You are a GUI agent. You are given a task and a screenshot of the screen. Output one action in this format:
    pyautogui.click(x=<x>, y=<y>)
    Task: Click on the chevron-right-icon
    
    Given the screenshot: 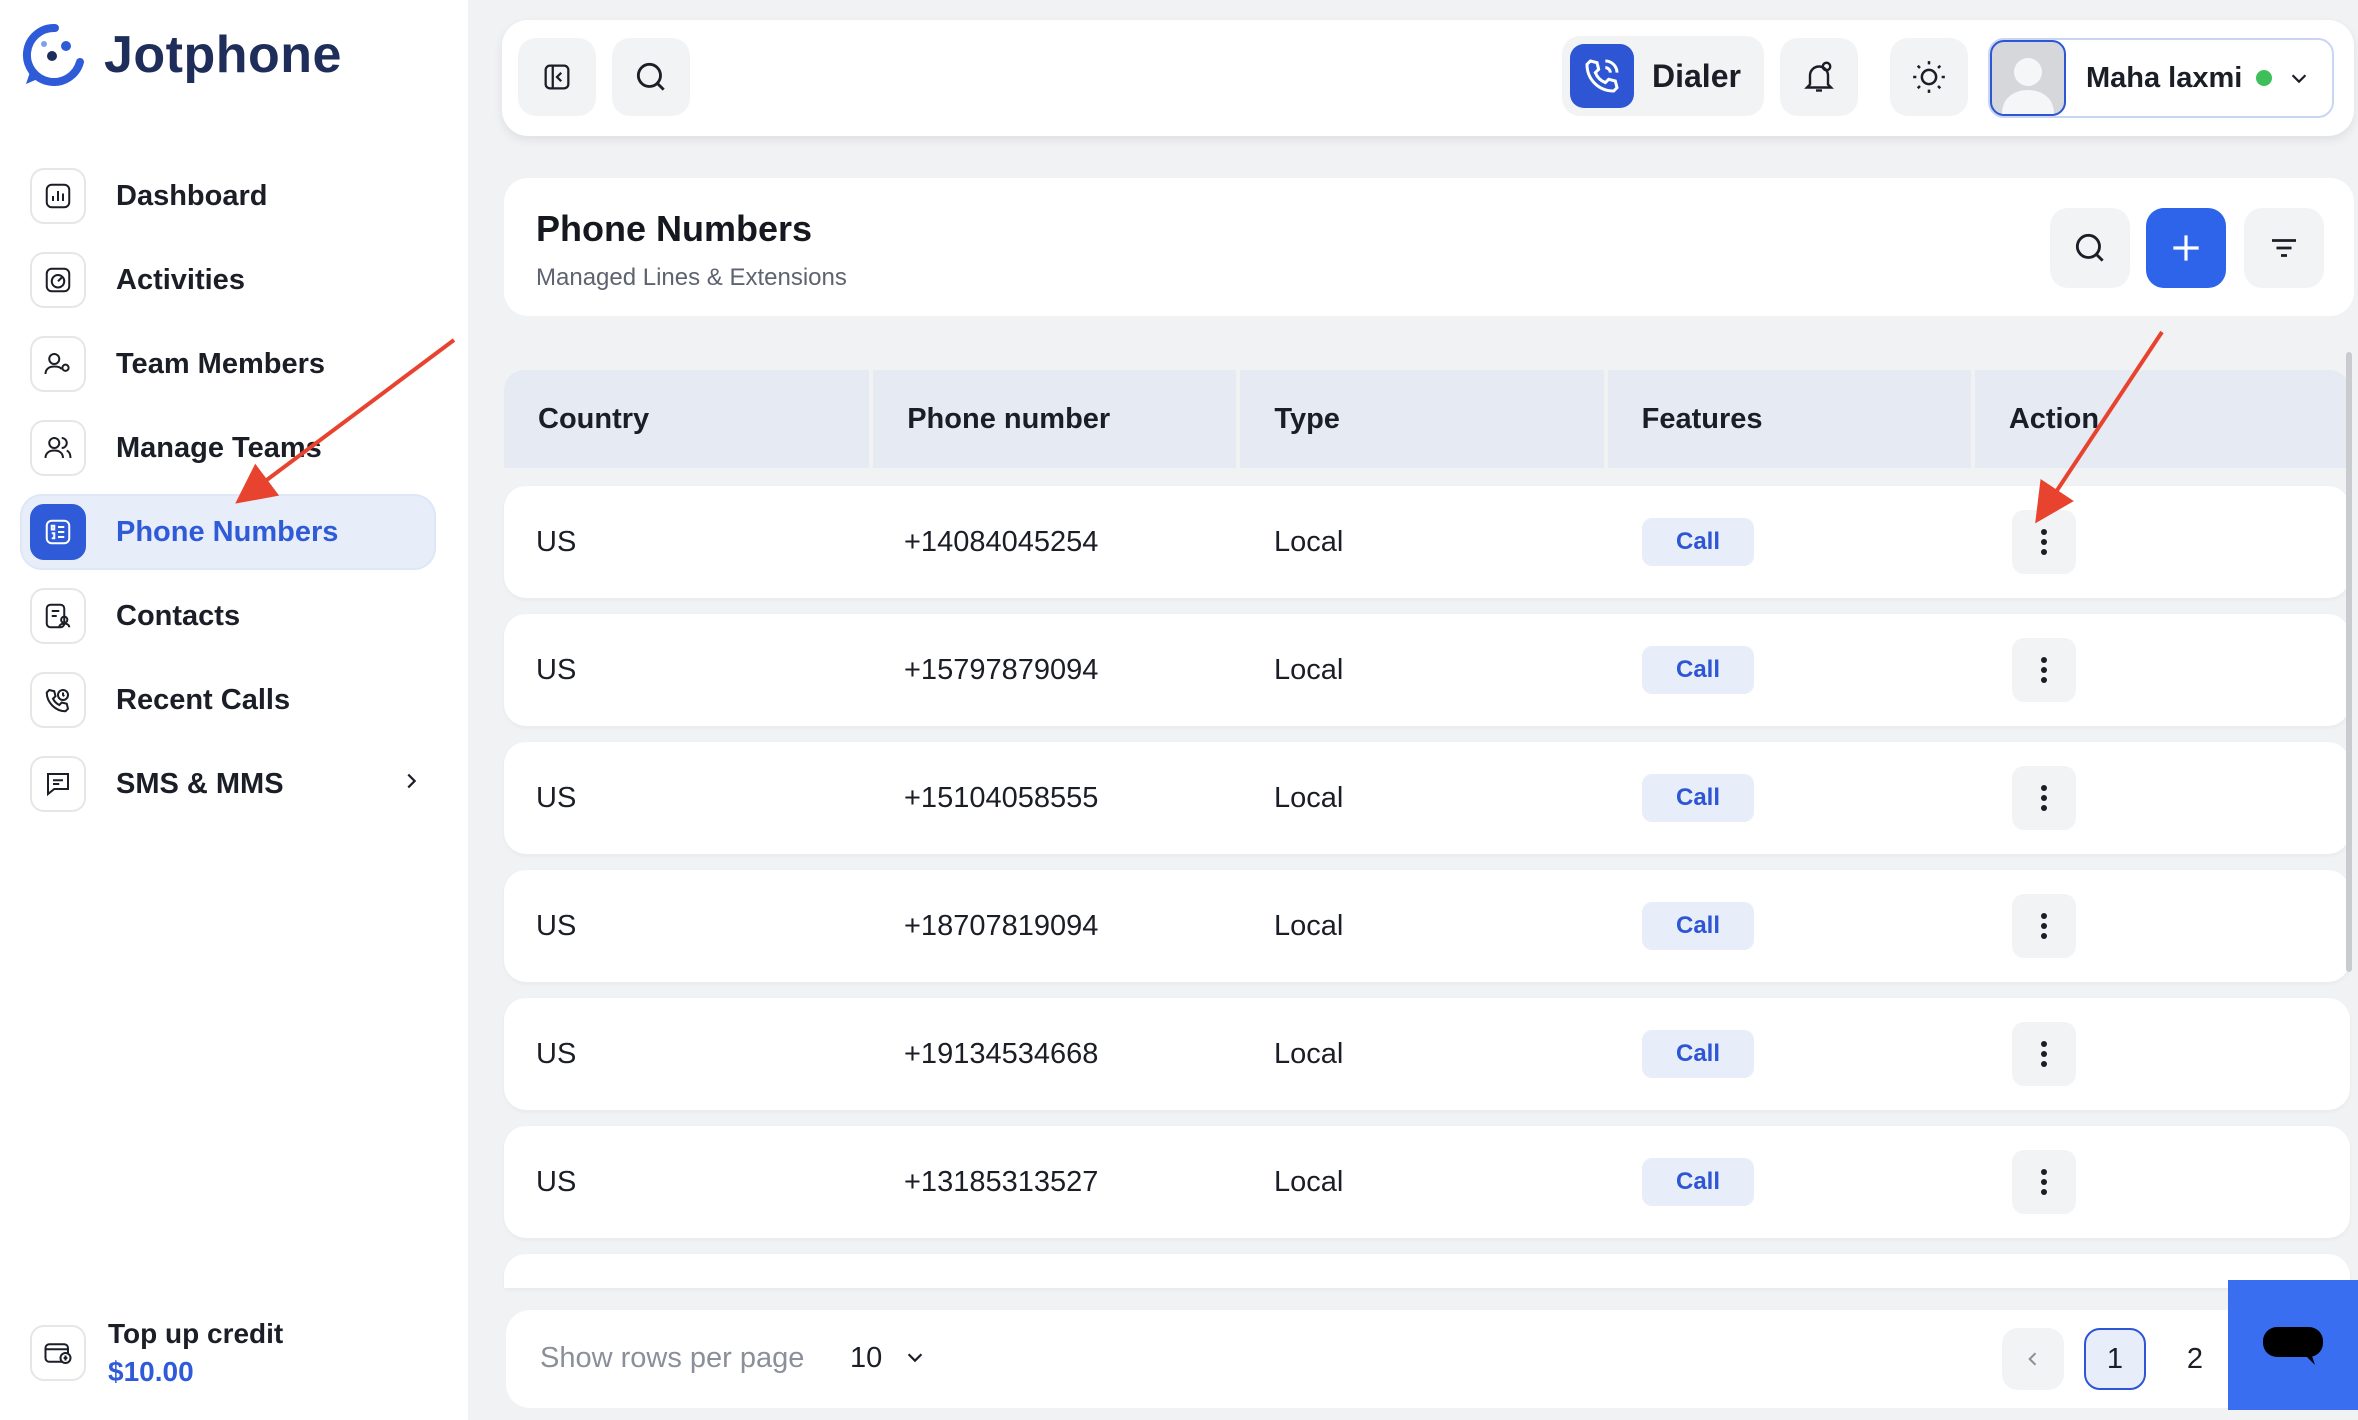 What is the action you would take?
    pyautogui.click(x=412, y=781)
    